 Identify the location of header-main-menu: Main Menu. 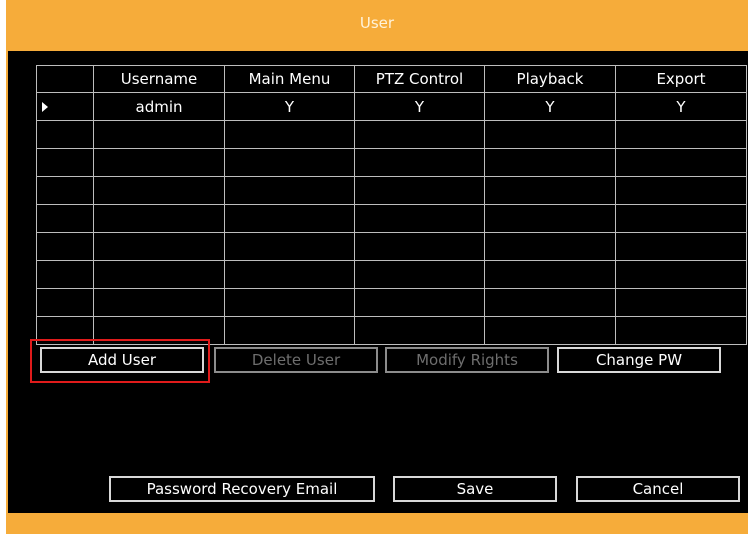
(289, 79).